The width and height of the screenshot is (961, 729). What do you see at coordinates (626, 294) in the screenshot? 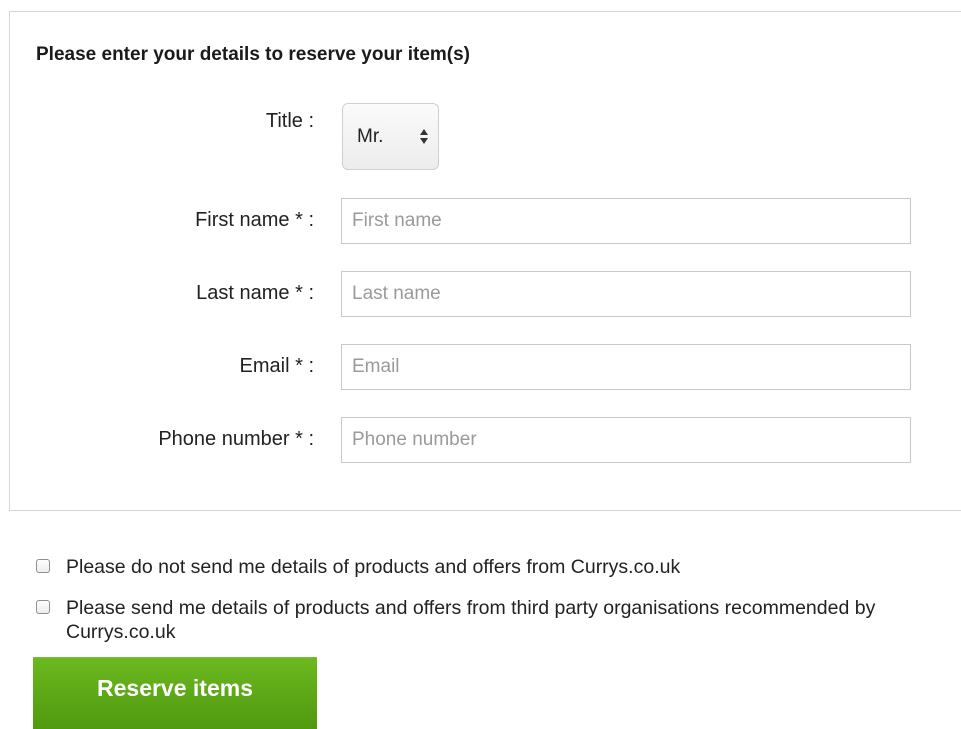
I see `last-name-input` at bounding box center [626, 294].